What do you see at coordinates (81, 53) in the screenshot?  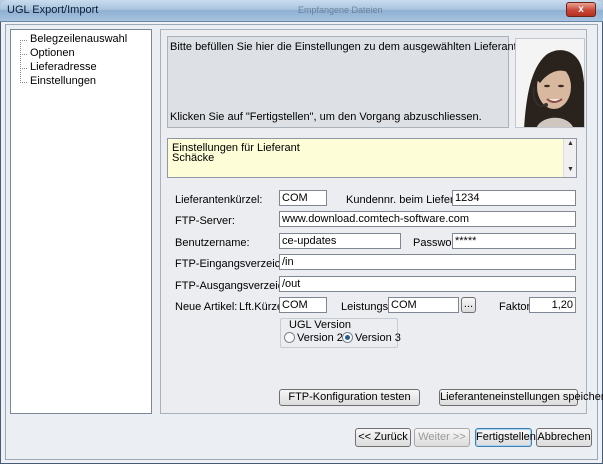 I see `tree-item-optionen: Optionen` at bounding box center [81, 53].